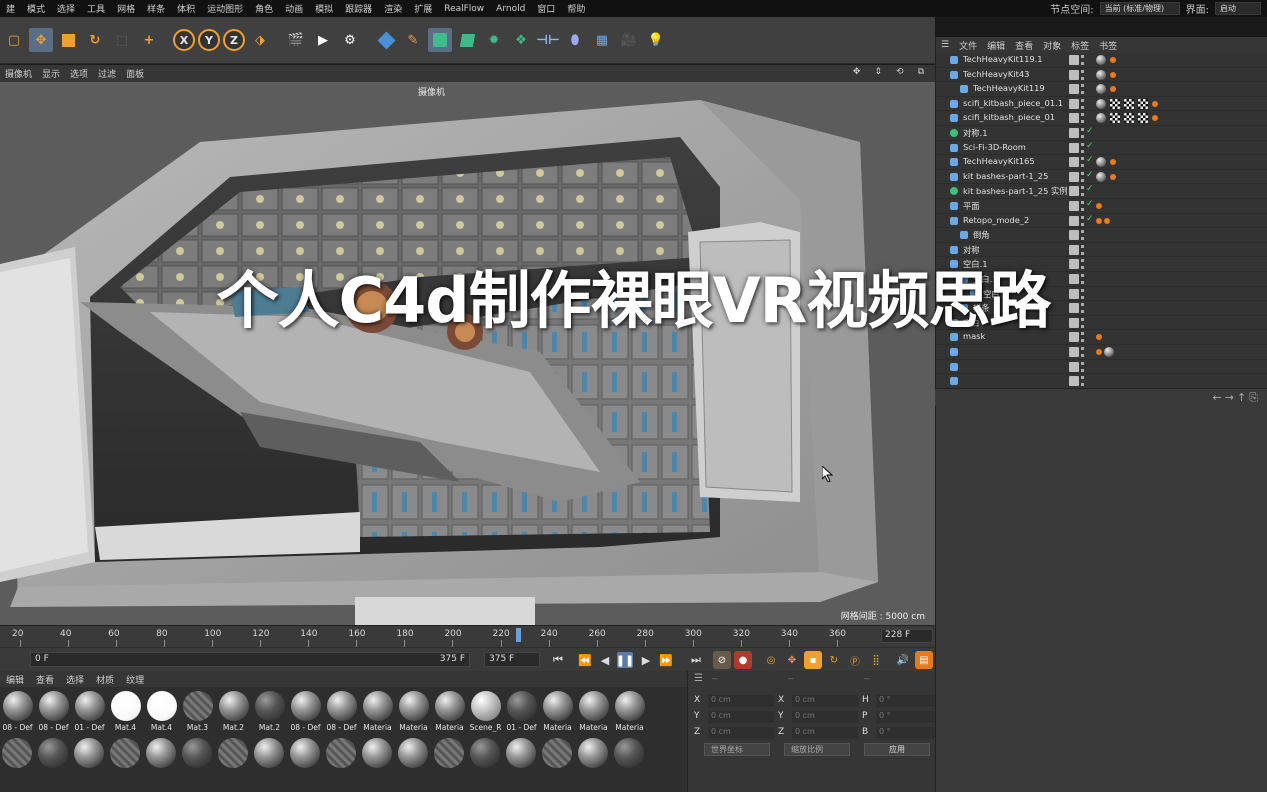  Describe the element at coordinates (857, 72) in the screenshot. I see `pan-icon: ✥` at that location.